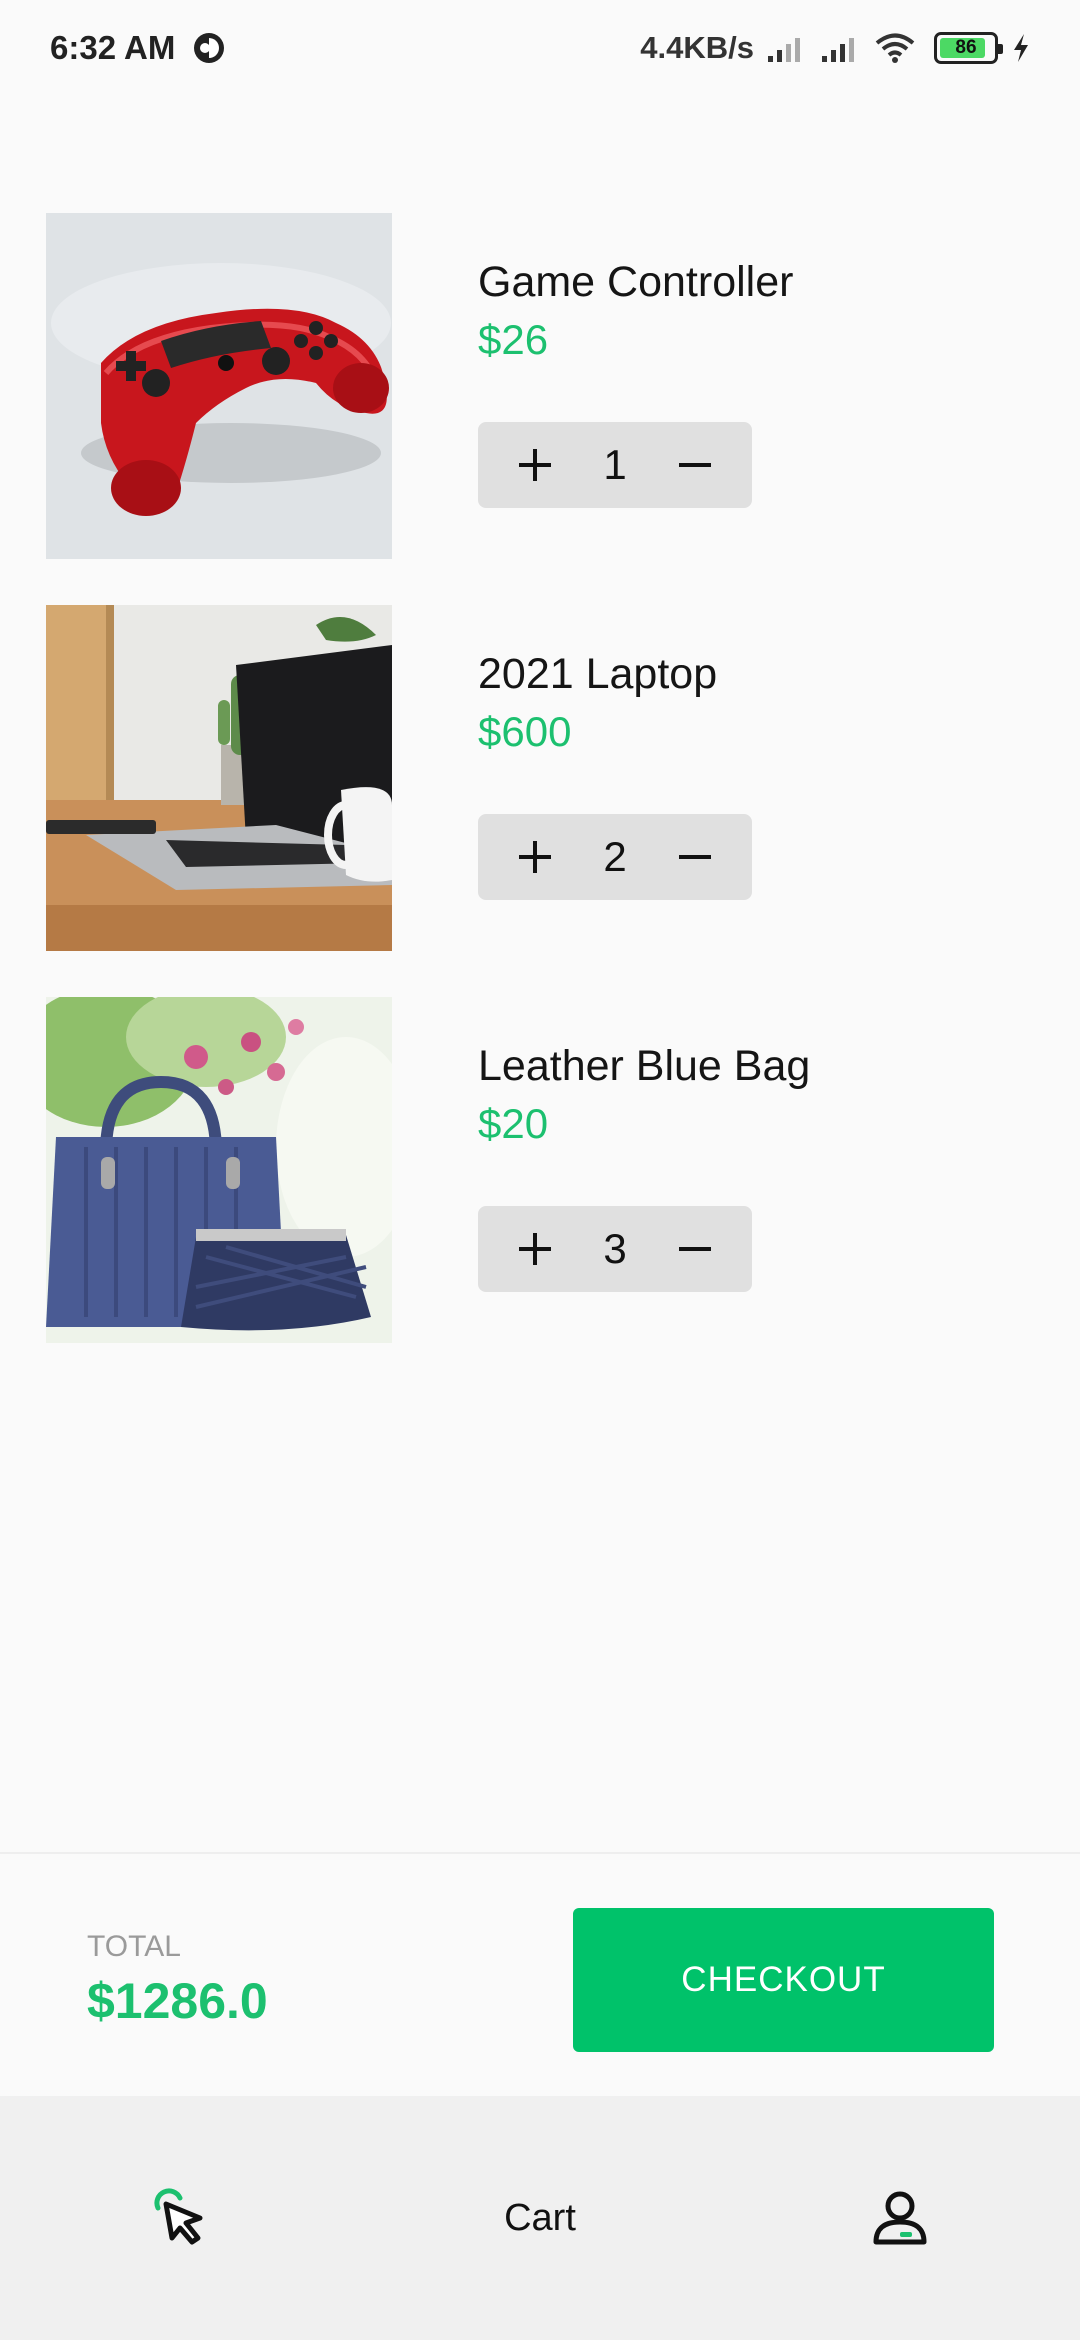  I want to click on quantity-value: 2, so click(615, 856).